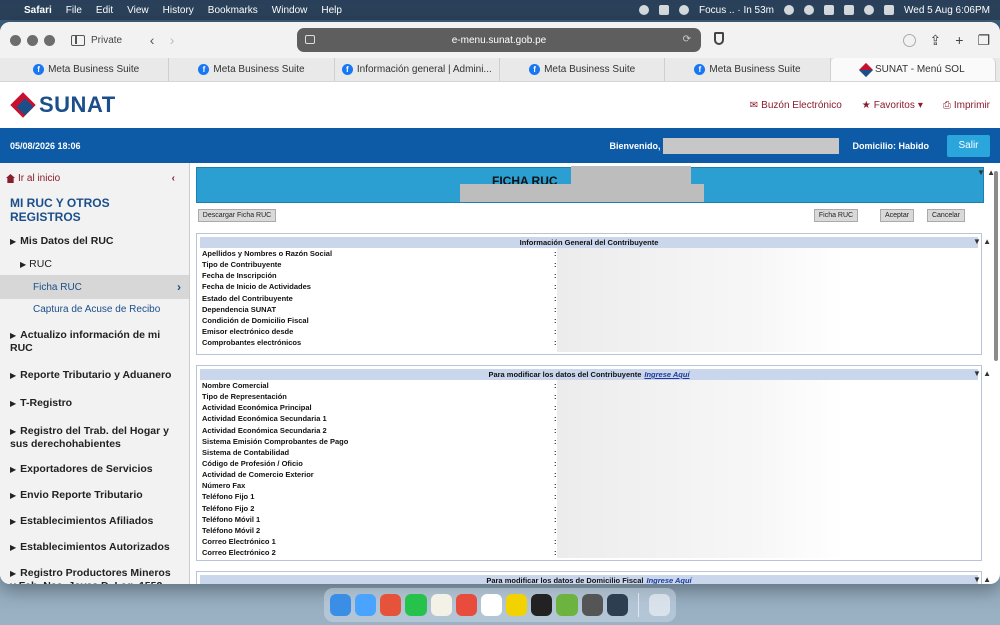 The width and height of the screenshot is (1000, 625). I want to click on chevron-left-icon: ‹, so click(173, 178).